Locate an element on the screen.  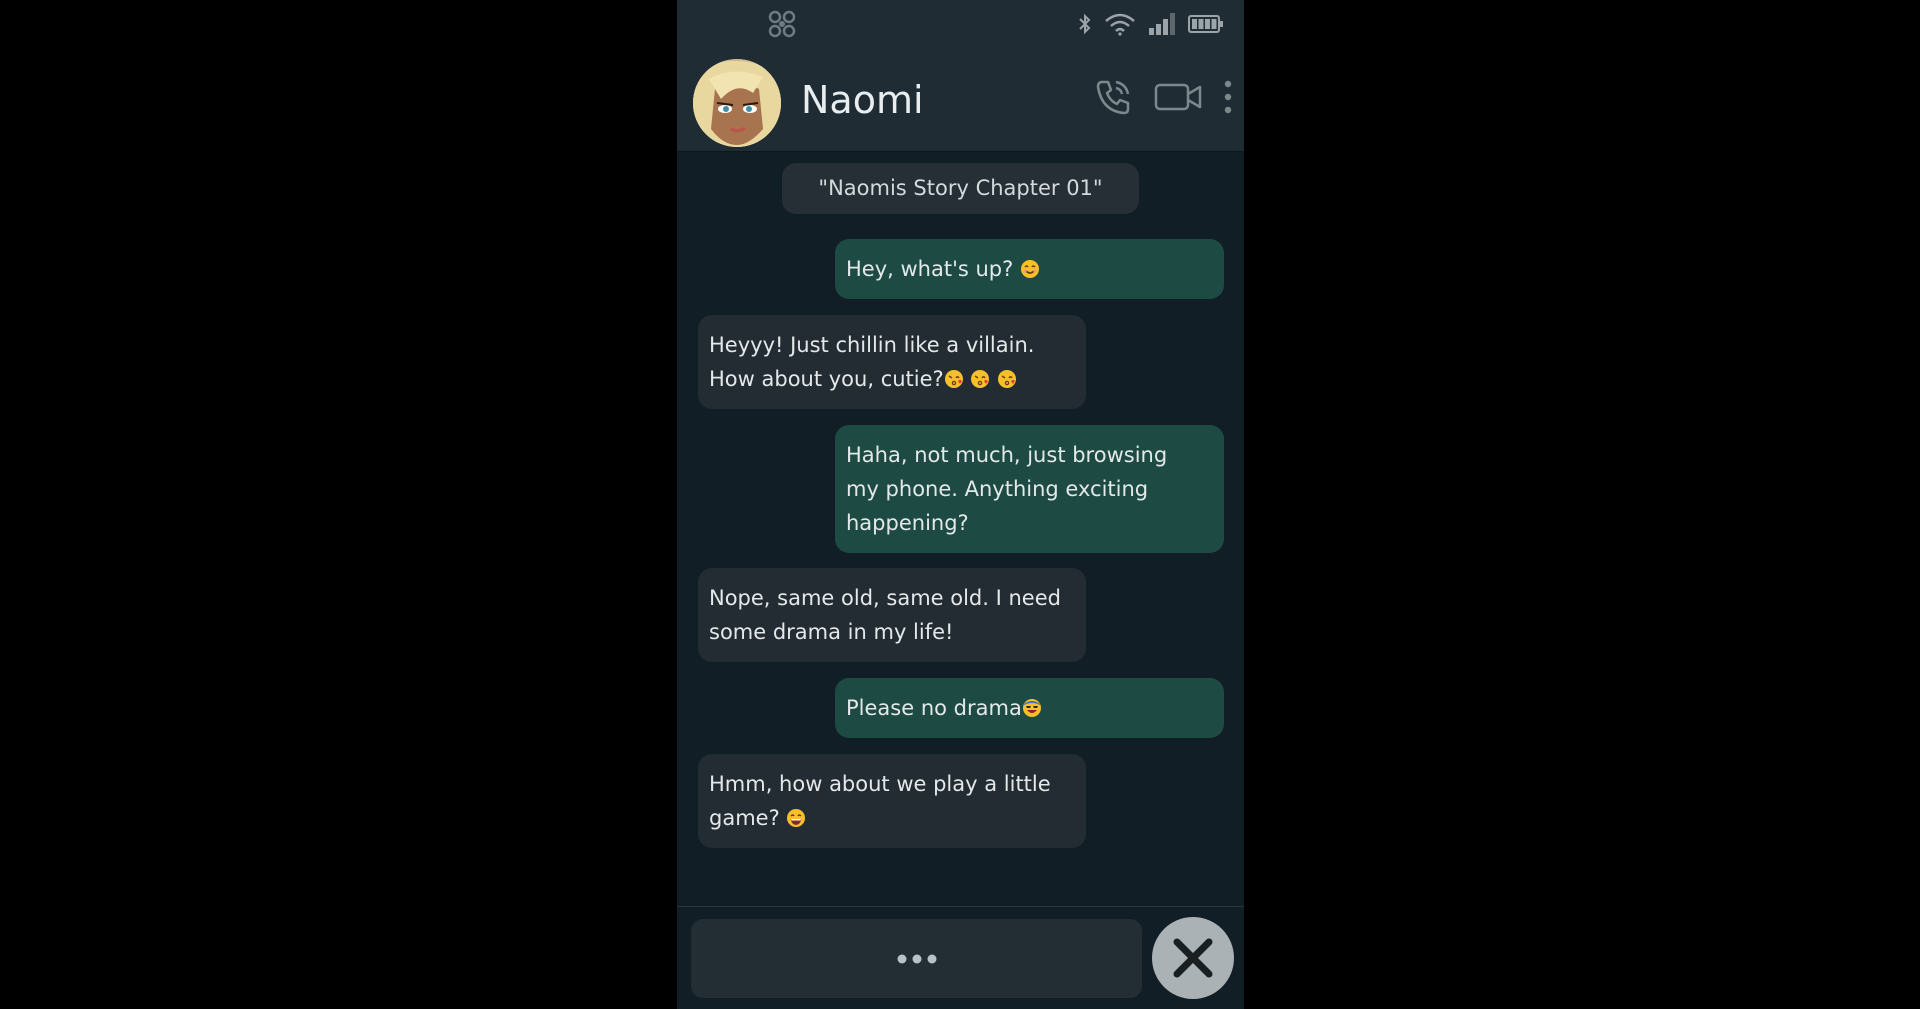
molecule-icon is located at coordinates (782, 24).